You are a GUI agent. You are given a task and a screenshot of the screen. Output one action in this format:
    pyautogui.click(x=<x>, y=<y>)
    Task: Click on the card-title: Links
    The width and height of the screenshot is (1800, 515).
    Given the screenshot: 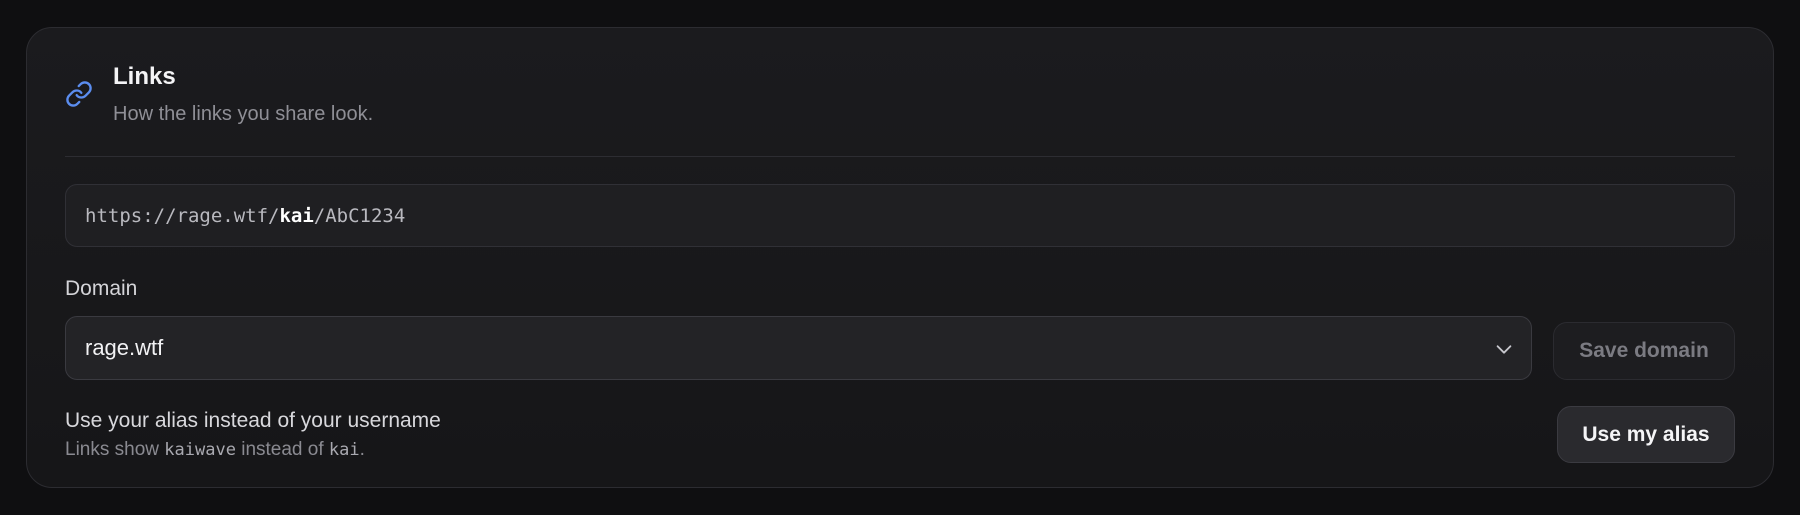 What is the action you would take?
    pyautogui.click(x=144, y=76)
    